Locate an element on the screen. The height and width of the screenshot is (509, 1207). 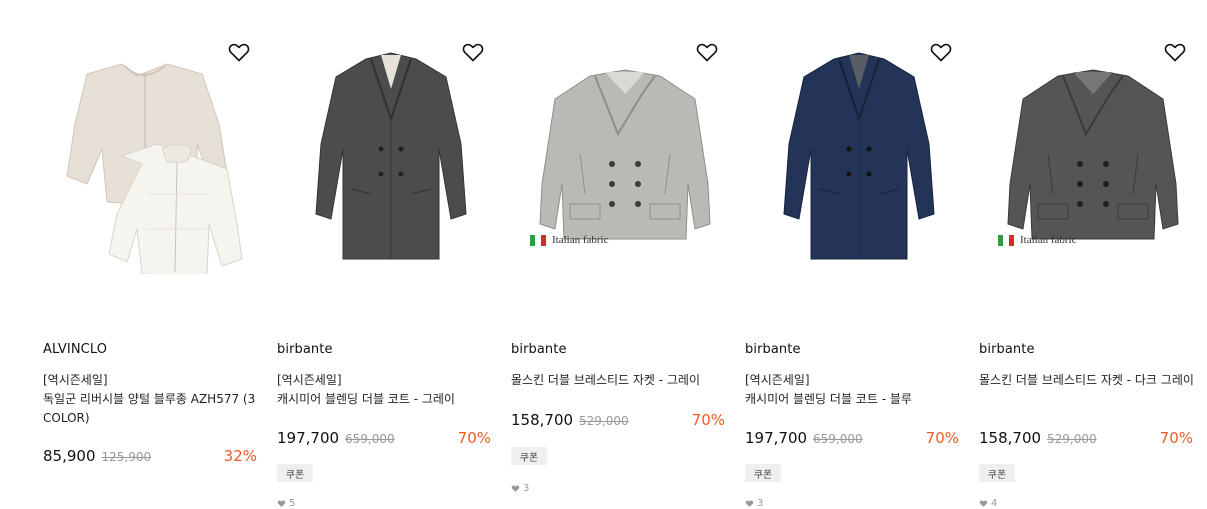
price-row: 85,900 125,900 32% is located at coordinates (150, 456).